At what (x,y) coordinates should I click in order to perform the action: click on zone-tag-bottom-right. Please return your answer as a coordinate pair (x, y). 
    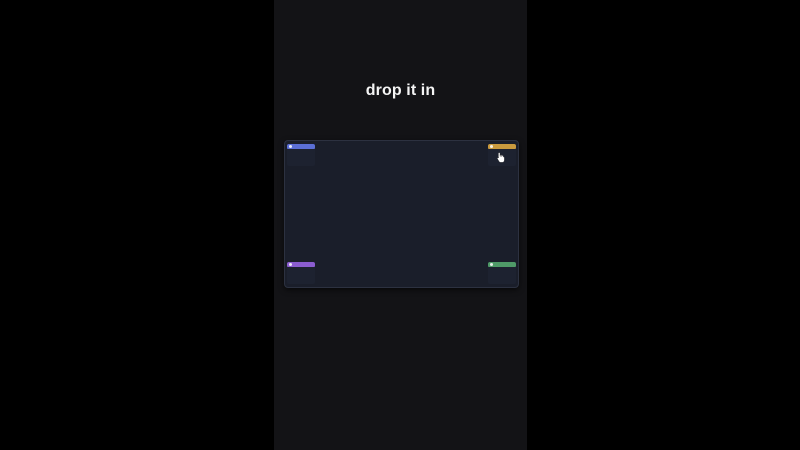
    Looking at the image, I should click on (502, 264).